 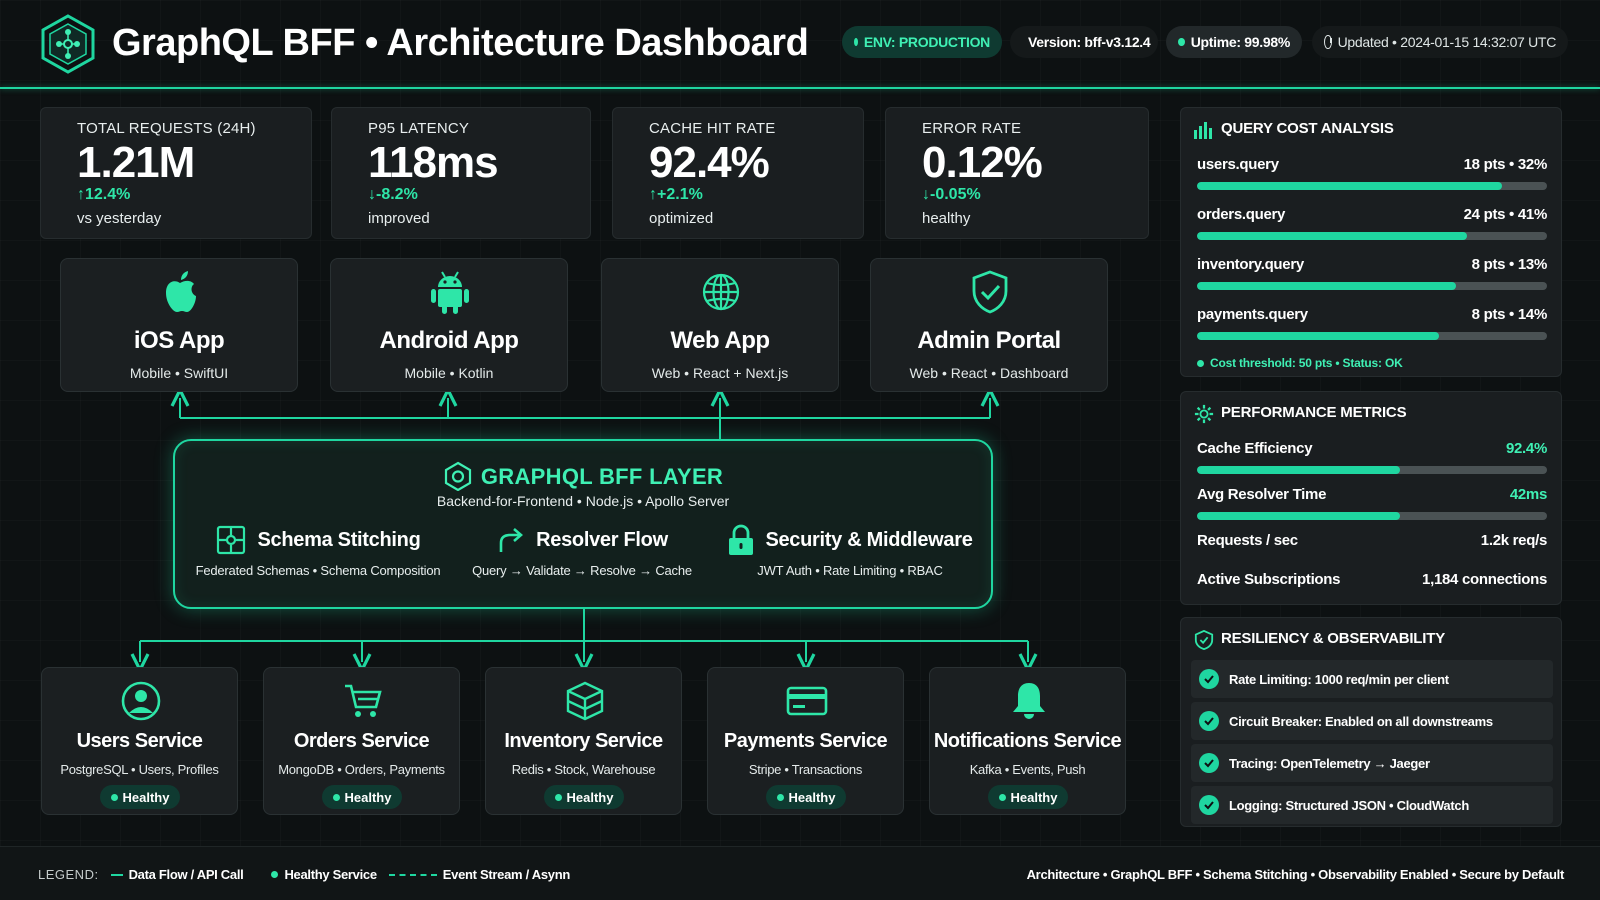 What do you see at coordinates (1252, 314) in the screenshot?
I see `query-name: payments.query` at bounding box center [1252, 314].